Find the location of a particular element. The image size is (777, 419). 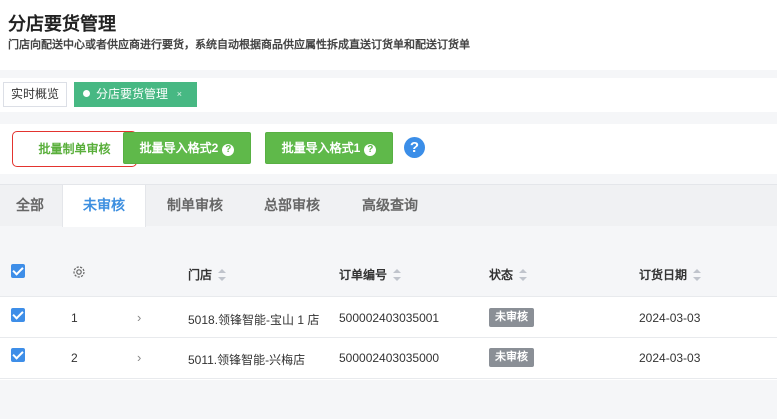

table-header: 门店 订单编号 状态 订货日期 is located at coordinates (388, 273).